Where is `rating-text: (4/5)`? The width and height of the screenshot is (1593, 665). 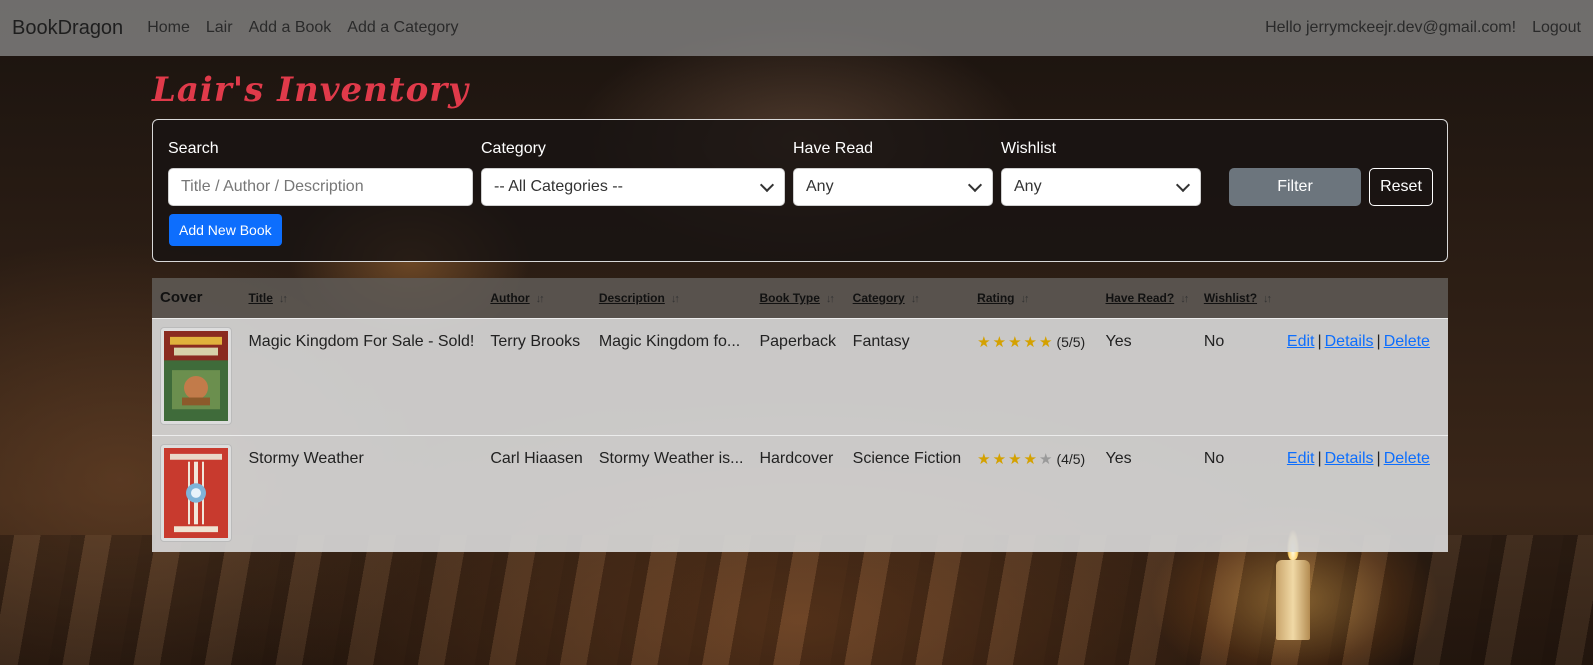
rating-text: (4/5) is located at coordinates (1071, 458).